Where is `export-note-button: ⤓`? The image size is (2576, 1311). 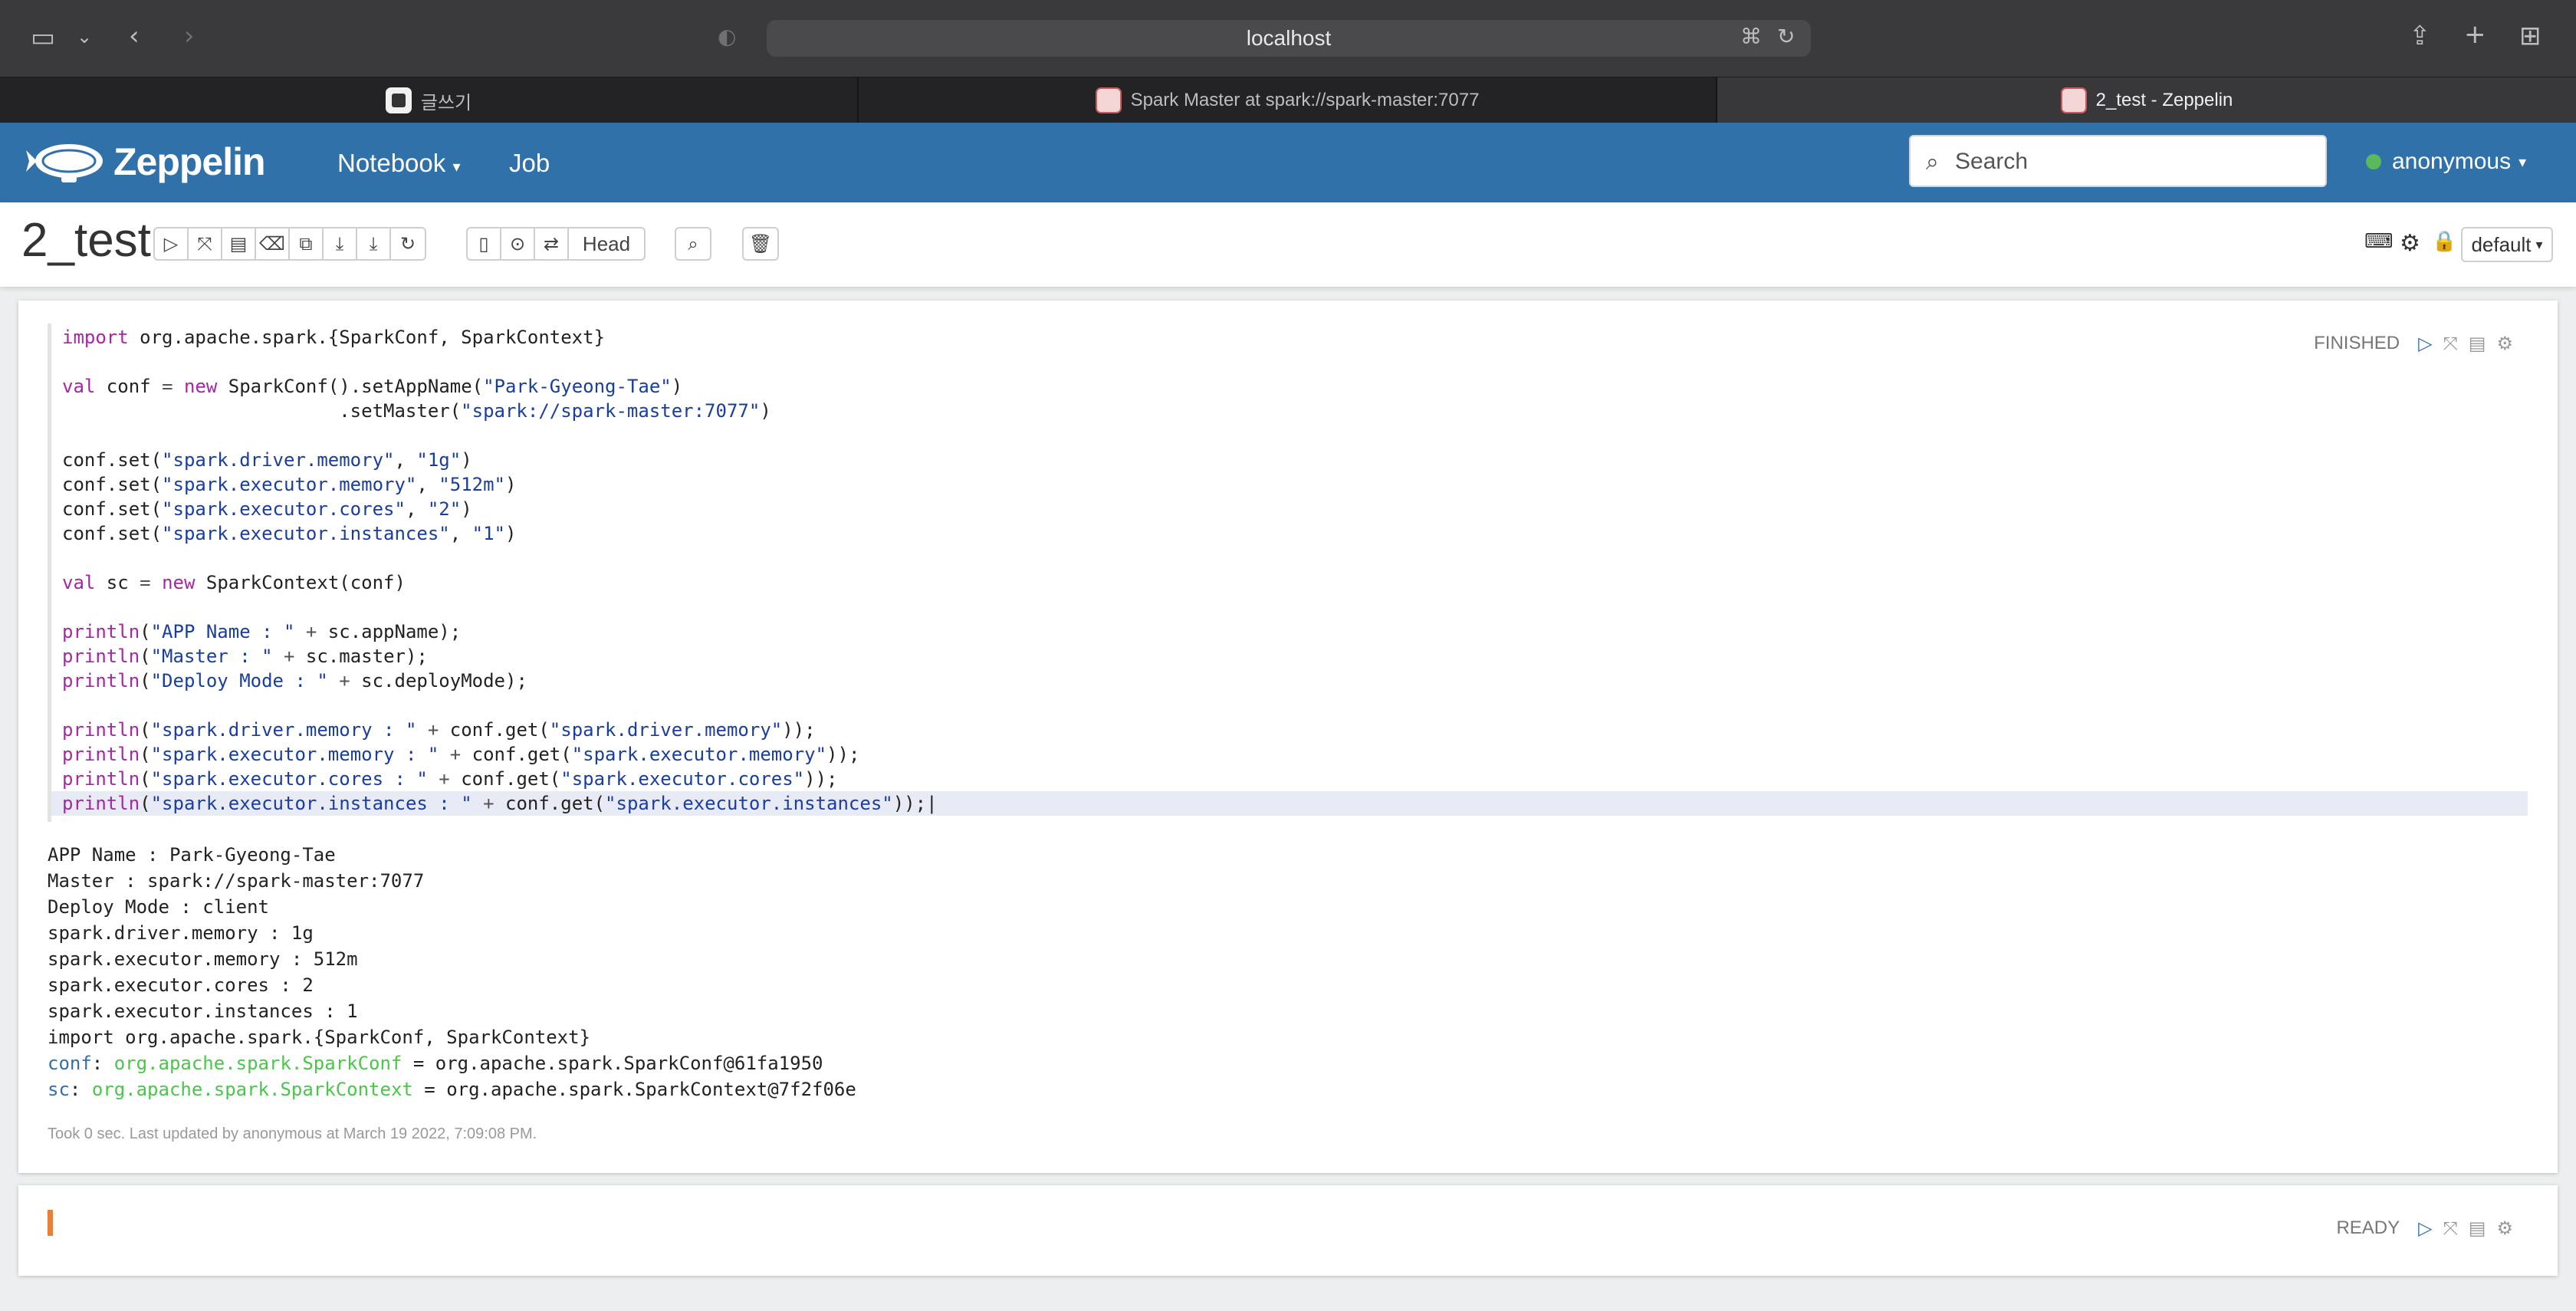 export-note-button: ⤓ is located at coordinates (340, 244).